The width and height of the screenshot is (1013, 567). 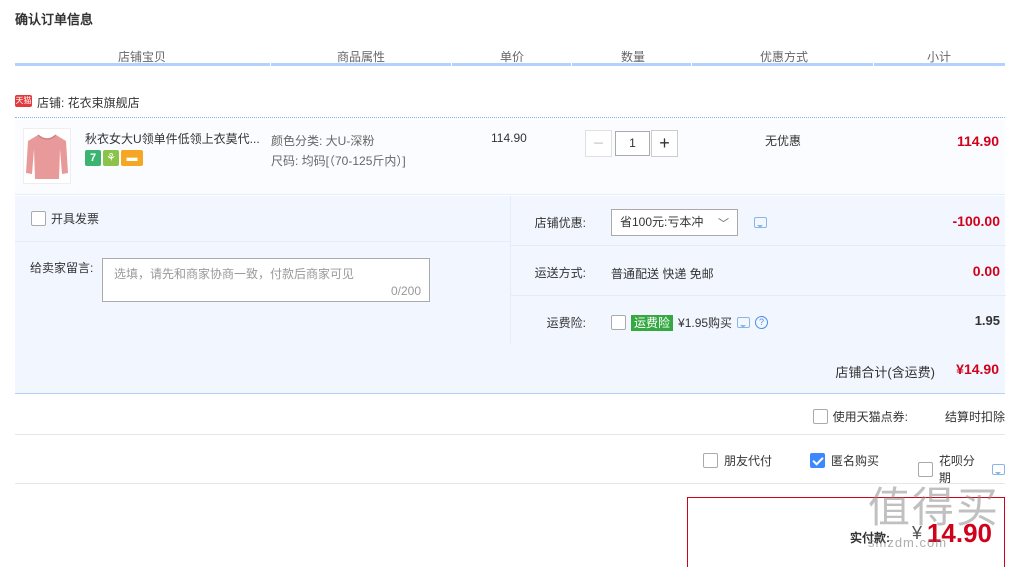 I want to click on coupon-note: 结算时扣除, so click(x=974, y=417).